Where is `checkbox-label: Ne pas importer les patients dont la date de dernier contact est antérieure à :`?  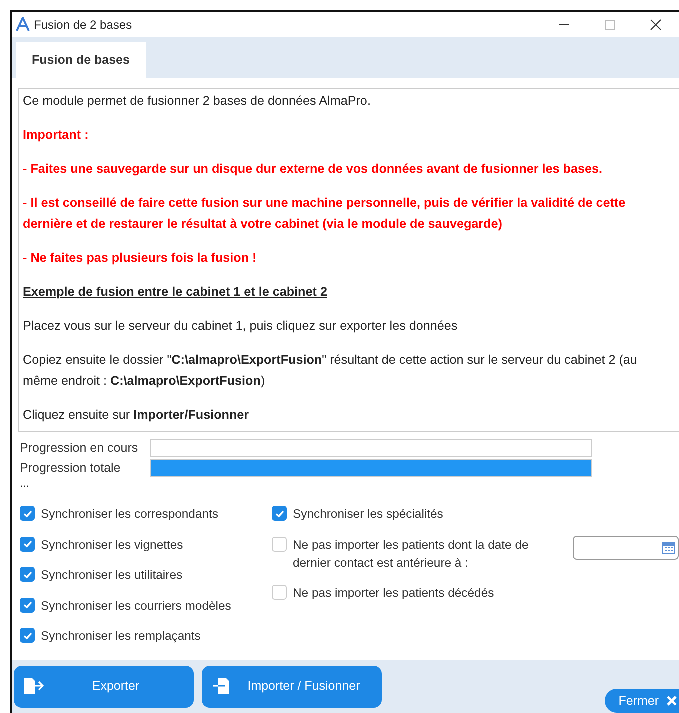 checkbox-label: Ne pas importer les patients dont la date de dernier contact est antérieure à : is located at coordinates (411, 554).